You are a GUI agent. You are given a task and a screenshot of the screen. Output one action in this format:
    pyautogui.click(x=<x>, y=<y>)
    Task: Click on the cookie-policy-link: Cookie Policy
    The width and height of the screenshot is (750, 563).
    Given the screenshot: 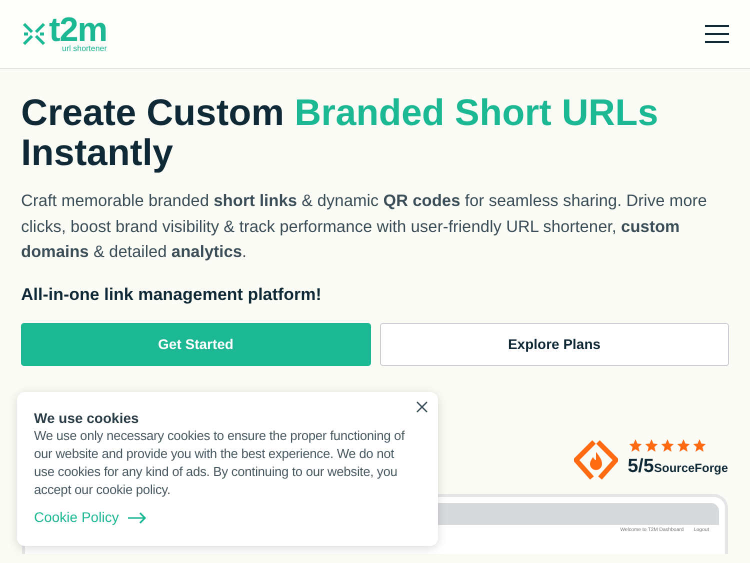 What is the action you would take?
    pyautogui.click(x=90, y=517)
    